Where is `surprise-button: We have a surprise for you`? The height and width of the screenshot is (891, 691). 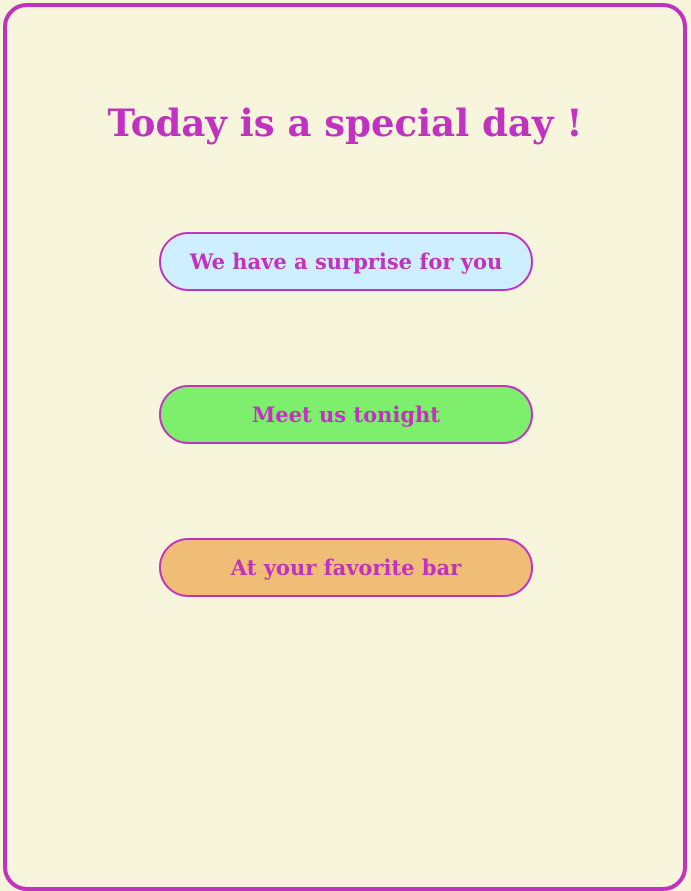 surprise-button: We have a surprise for you is located at coordinates (346, 261).